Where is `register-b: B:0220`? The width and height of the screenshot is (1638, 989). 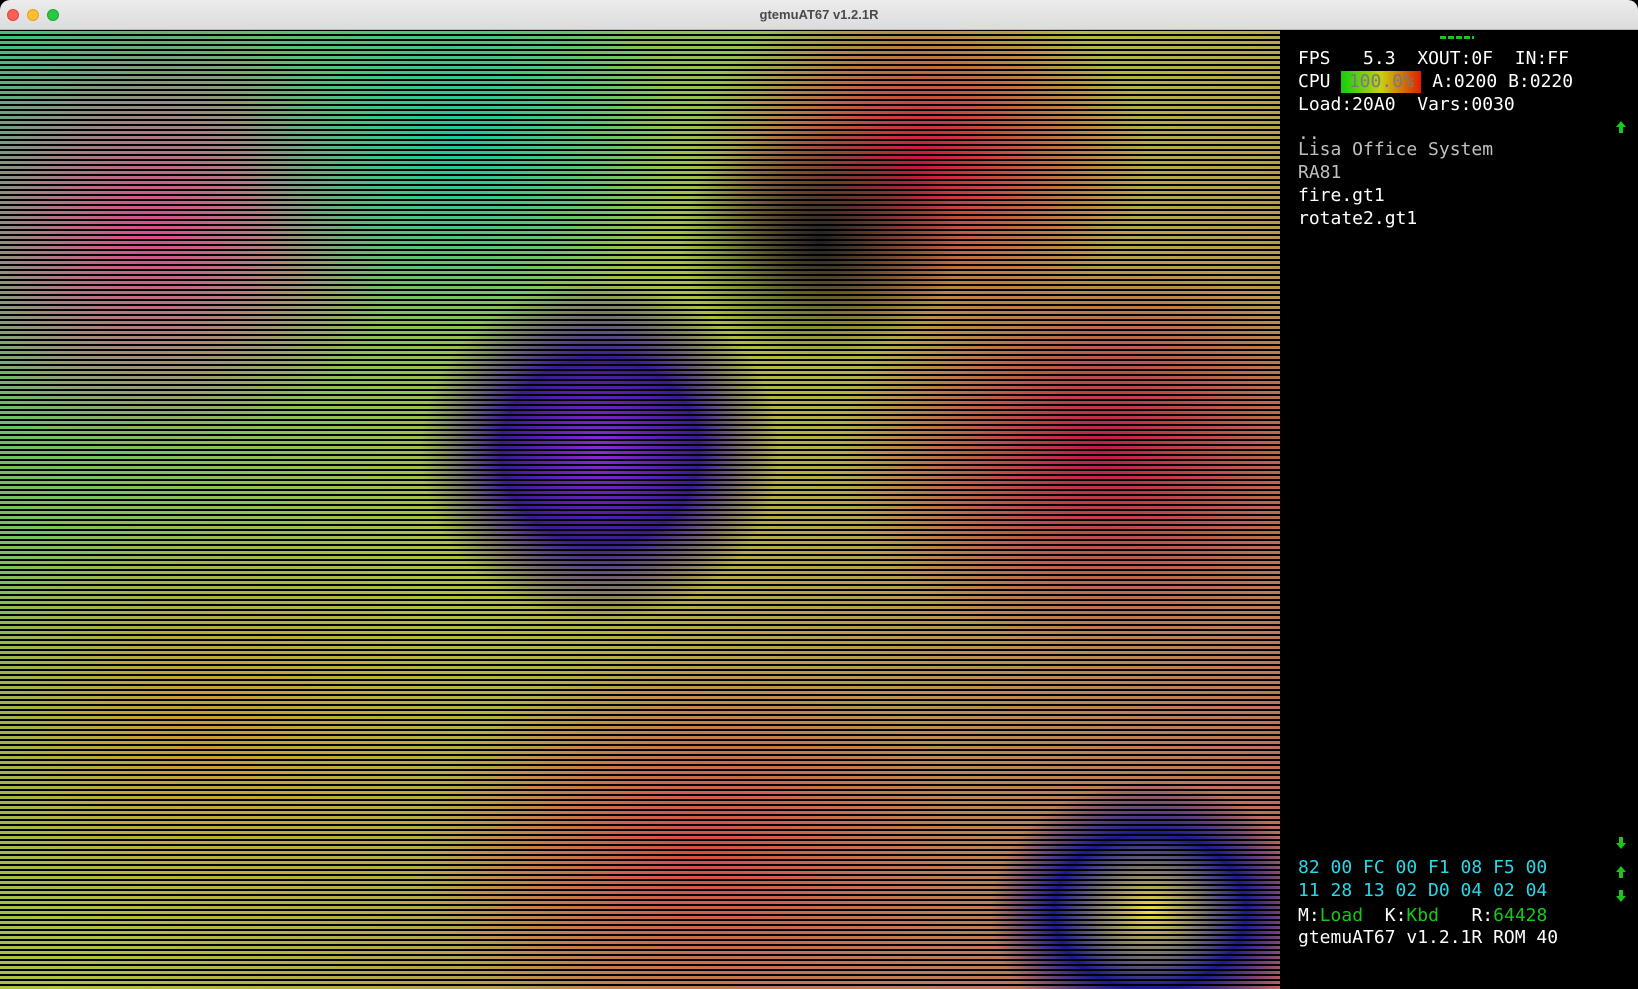 register-b: B:0220 is located at coordinates (1541, 81).